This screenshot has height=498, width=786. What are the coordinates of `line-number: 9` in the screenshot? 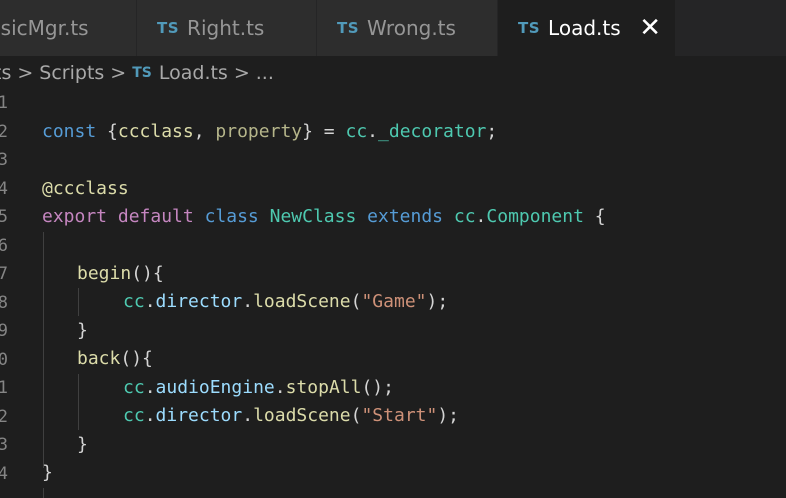 It's located at (4, 331).